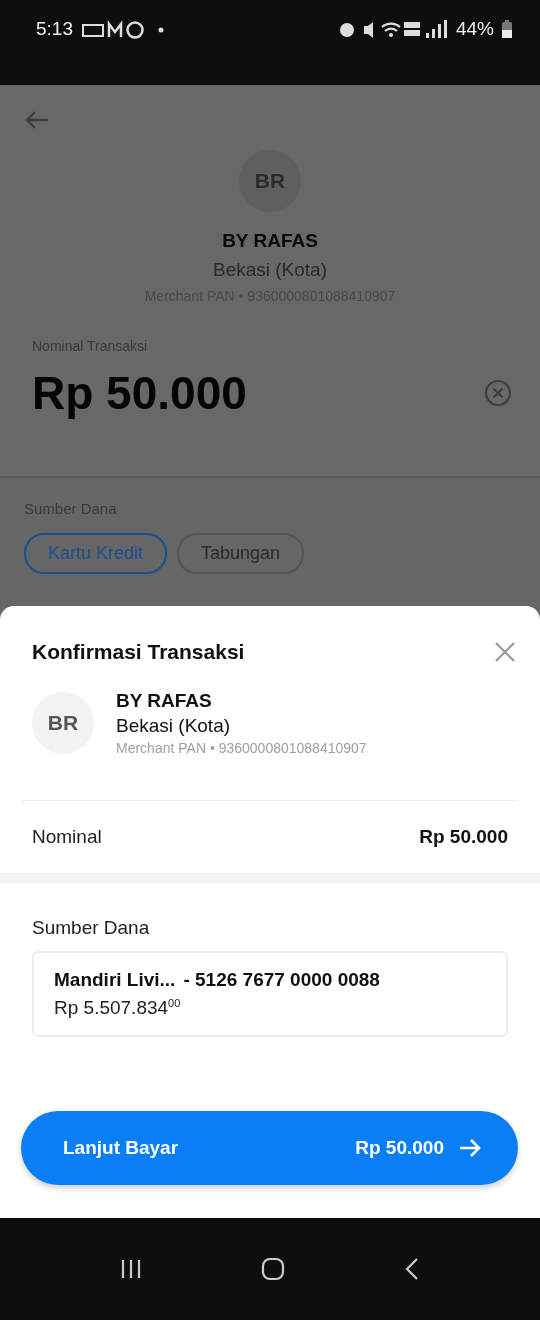 The image size is (540, 1320). Describe the element at coordinates (241, 553) in the screenshot. I see `source-tab: Tabungan` at that location.